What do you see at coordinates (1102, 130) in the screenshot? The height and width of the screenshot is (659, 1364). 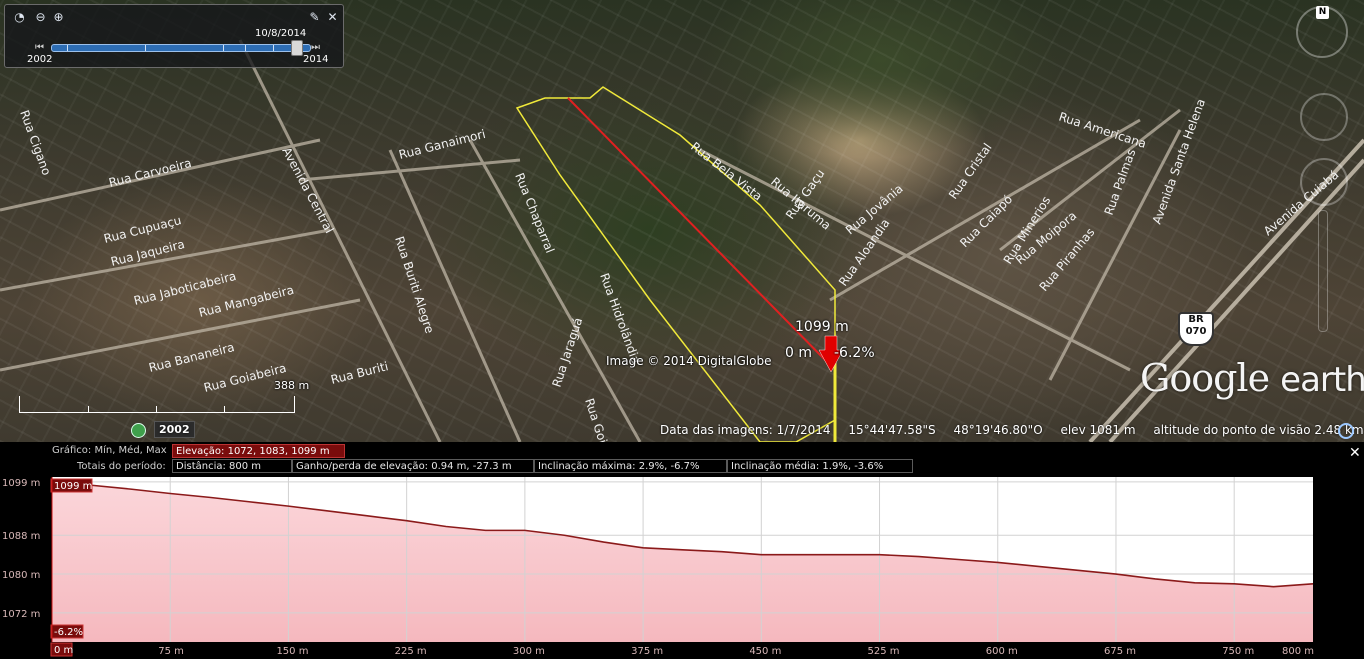 I see `street-label: Rua Americana` at bounding box center [1102, 130].